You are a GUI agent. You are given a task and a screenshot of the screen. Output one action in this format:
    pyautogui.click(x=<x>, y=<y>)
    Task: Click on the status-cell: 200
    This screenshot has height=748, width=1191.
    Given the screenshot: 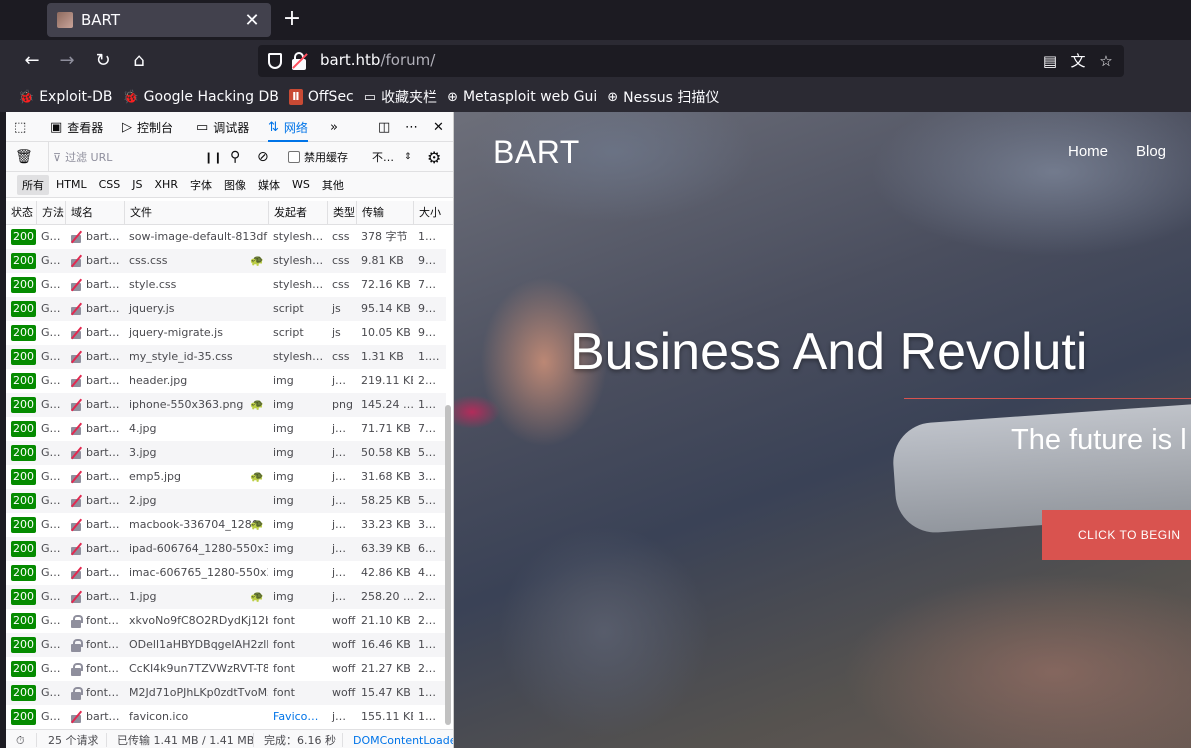 What is the action you would take?
    pyautogui.click(x=21, y=453)
    